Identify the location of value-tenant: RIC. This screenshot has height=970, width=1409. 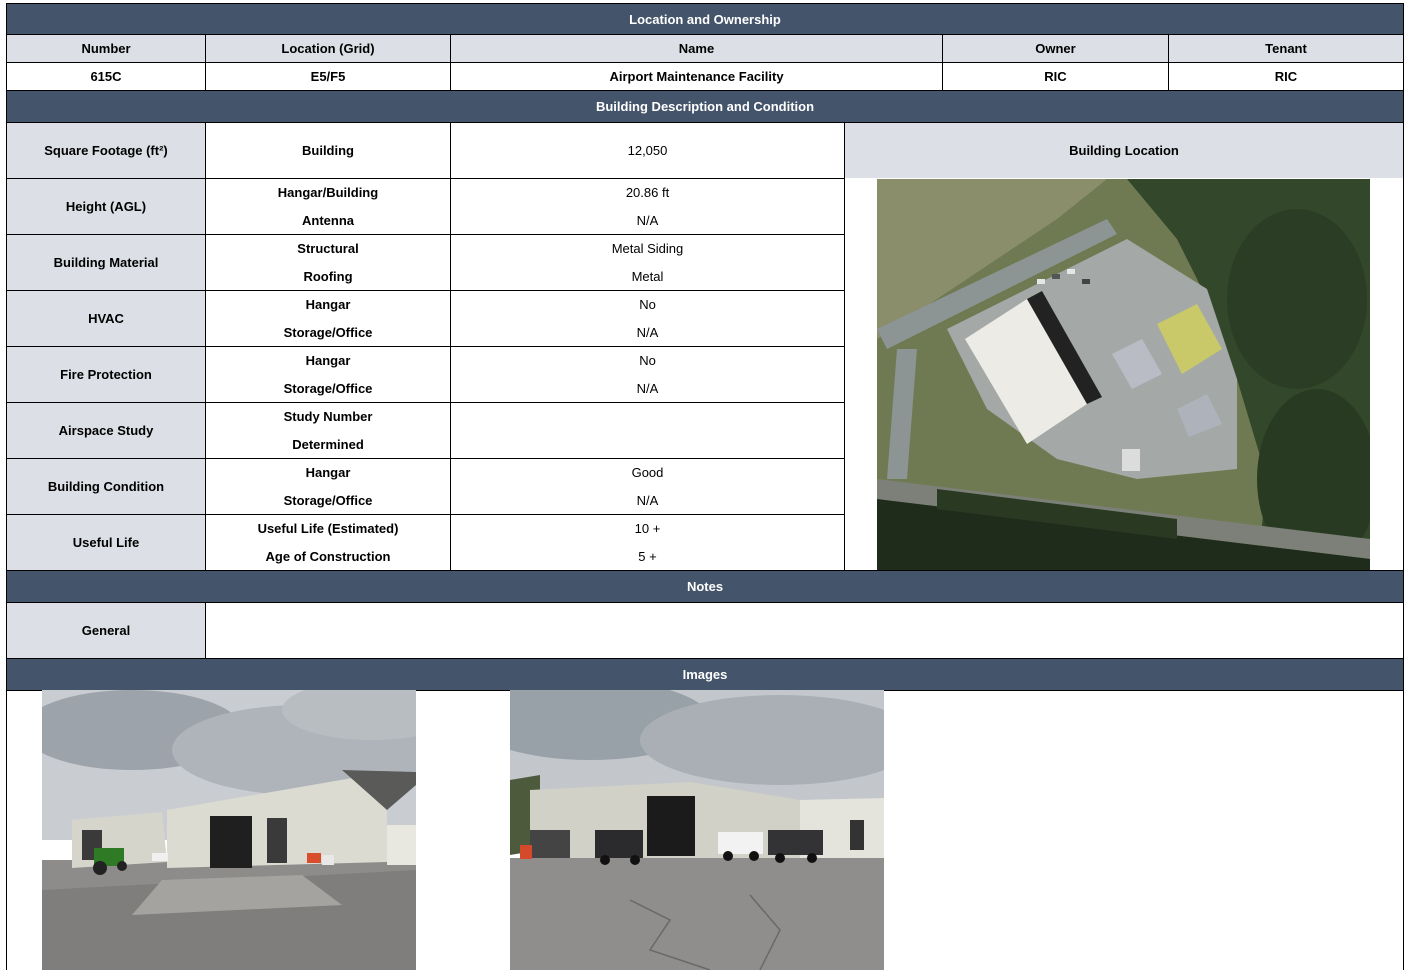
(1286, 76).